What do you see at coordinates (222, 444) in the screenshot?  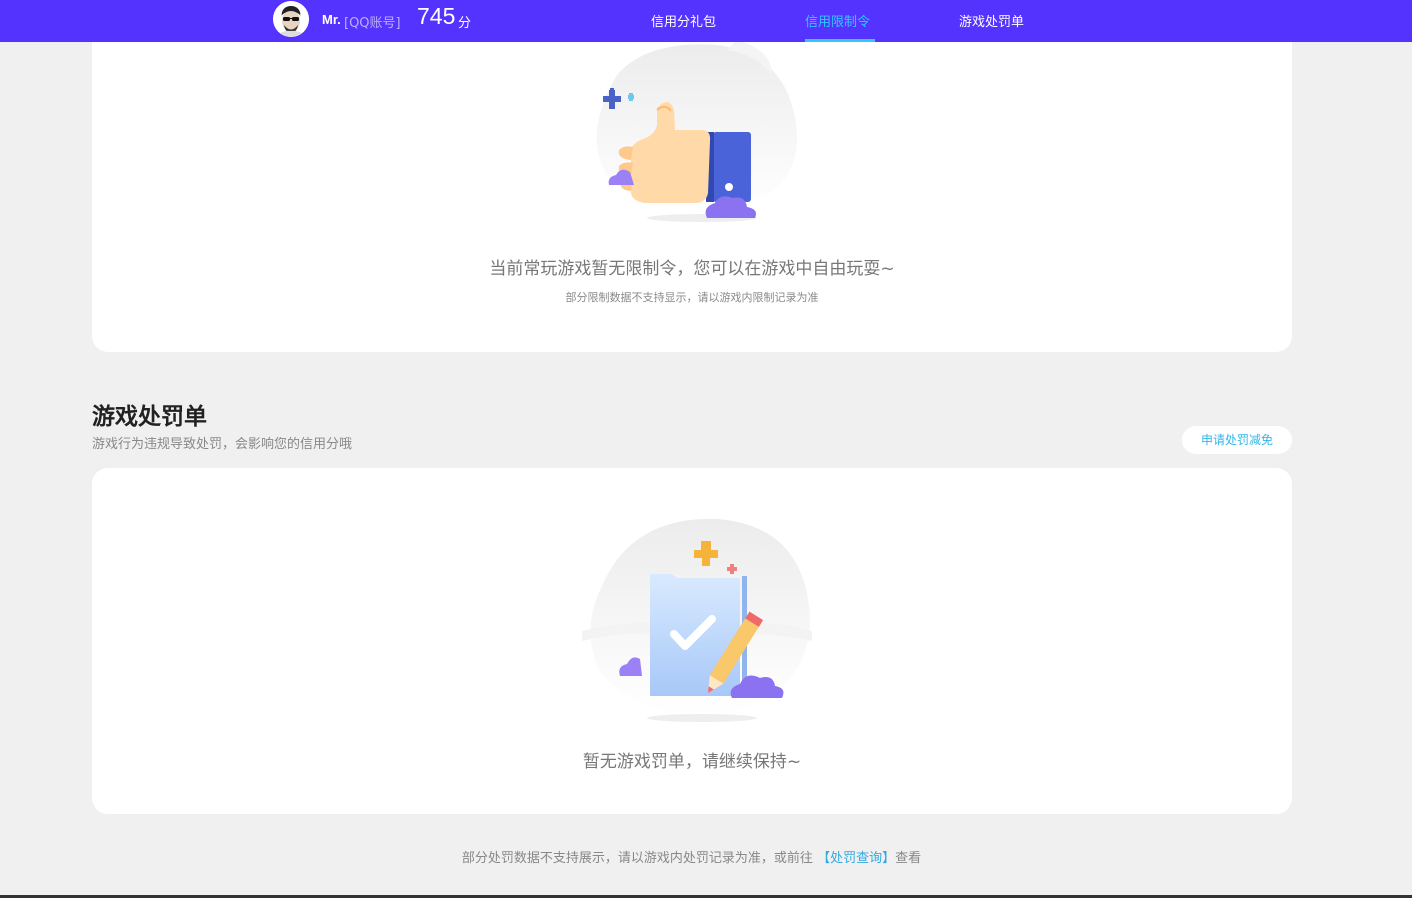 I see `section-desc-penalty: 游戏行为违规导致处罚，会影响您的信用分哦` at bounding box center [222, 444].